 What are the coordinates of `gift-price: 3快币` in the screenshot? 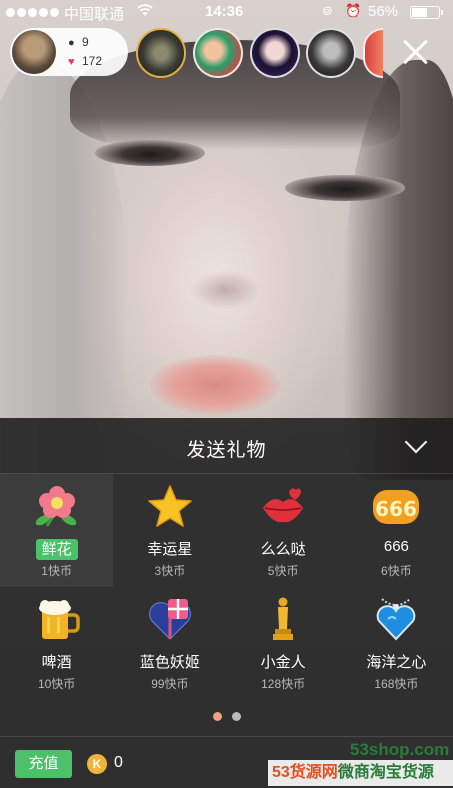 It's located at (170, 571).